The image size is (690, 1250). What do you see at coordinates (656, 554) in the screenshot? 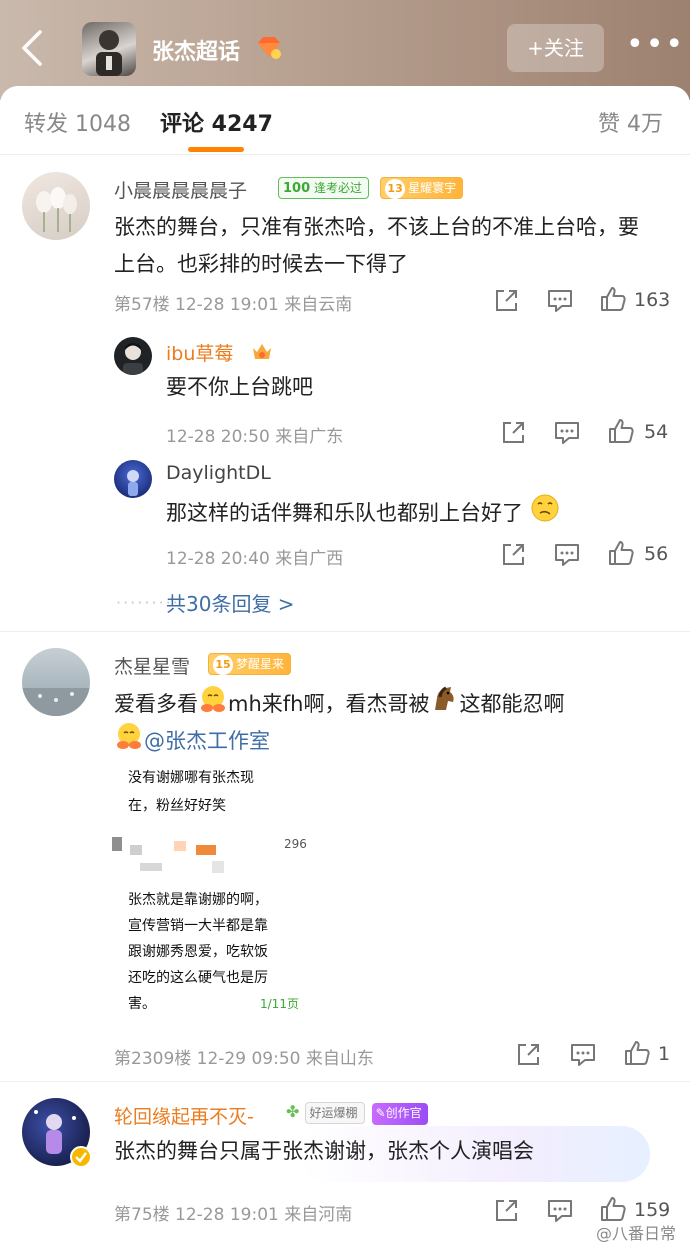
I see `like-count: 56` at bounding box center [656, 554].